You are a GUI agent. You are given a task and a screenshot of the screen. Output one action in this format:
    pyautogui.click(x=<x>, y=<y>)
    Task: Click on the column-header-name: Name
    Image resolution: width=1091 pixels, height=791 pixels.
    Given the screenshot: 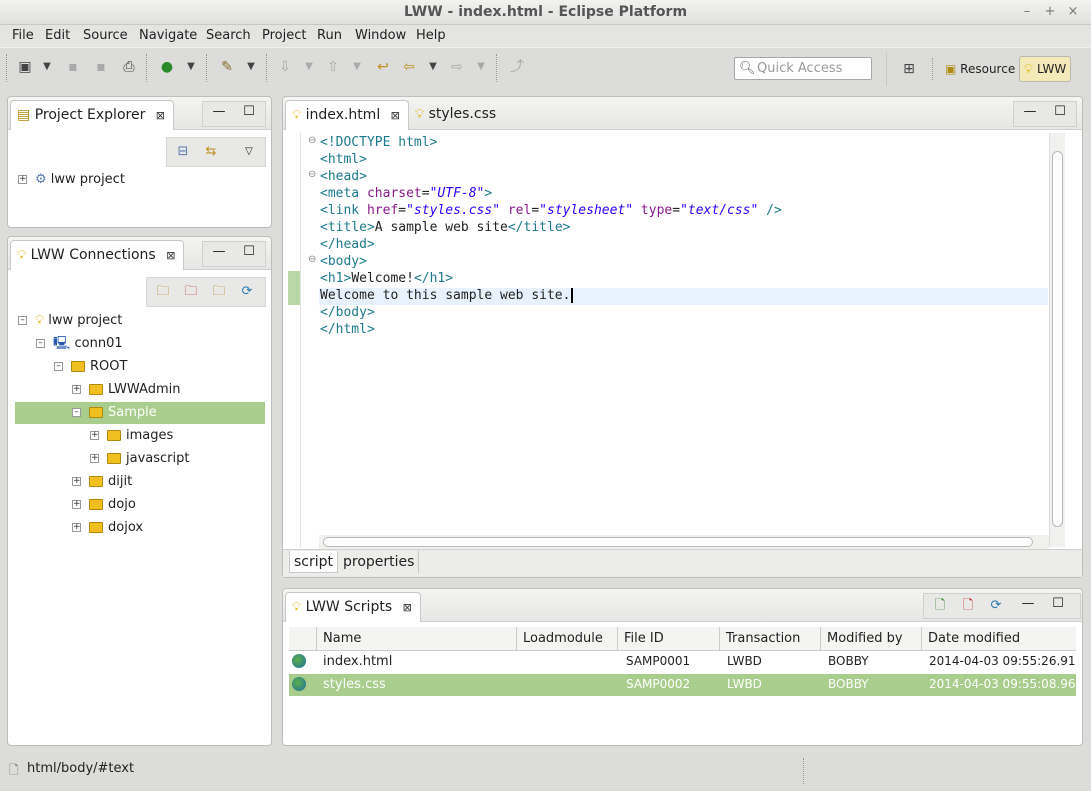 What is the action you would take?
    pyautogui.click(x=417, y=639)
    